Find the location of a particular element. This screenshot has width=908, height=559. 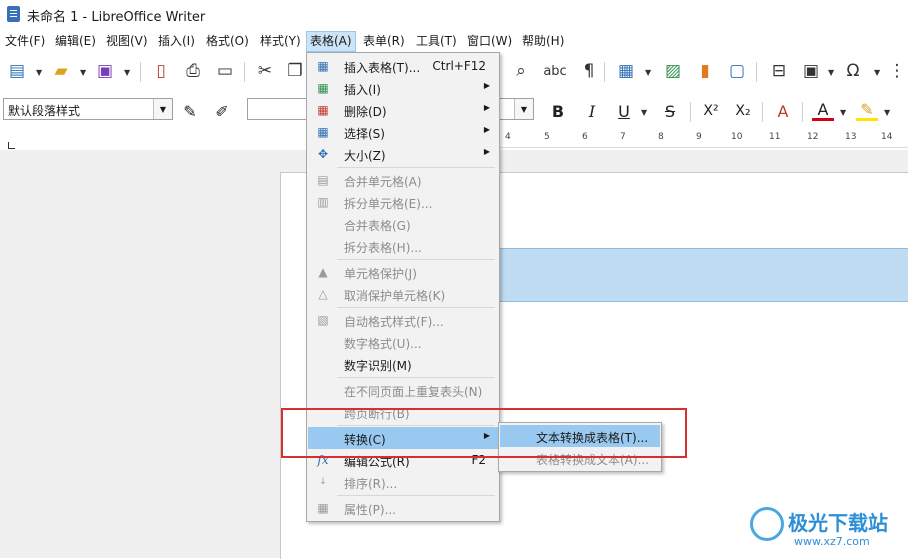

menu-separator is located at coordinates (416, 377).